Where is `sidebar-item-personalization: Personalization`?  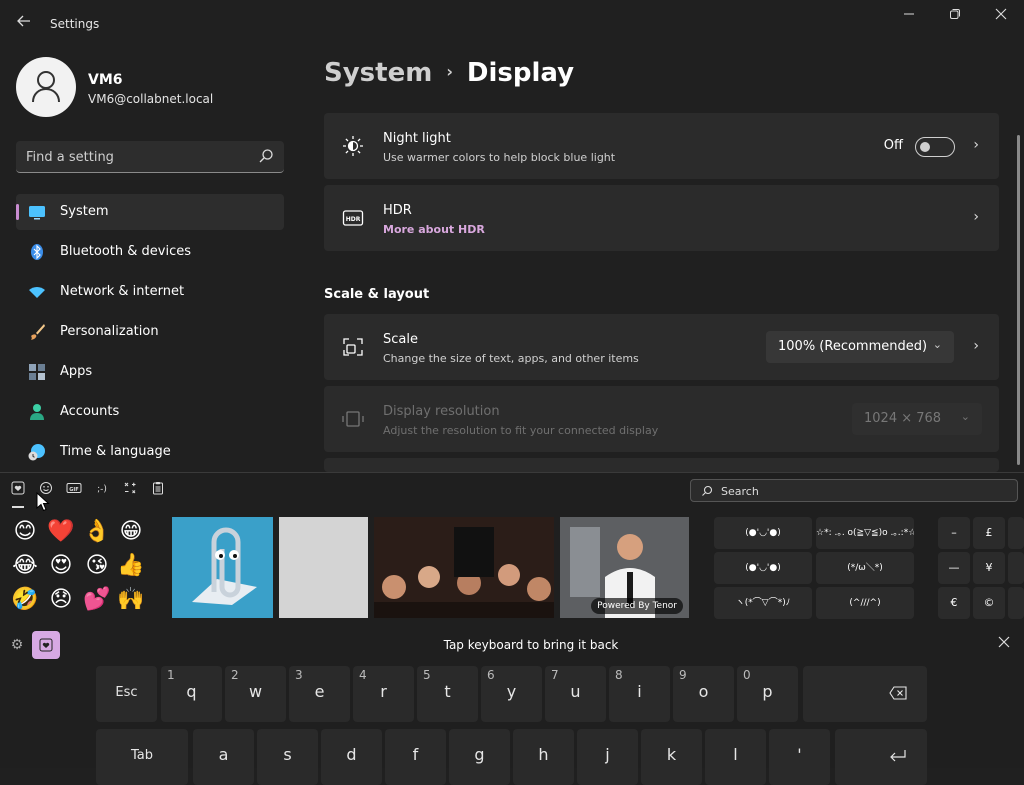 sidebar-item-personalization: Personalization is located at coordinates (150, 332).